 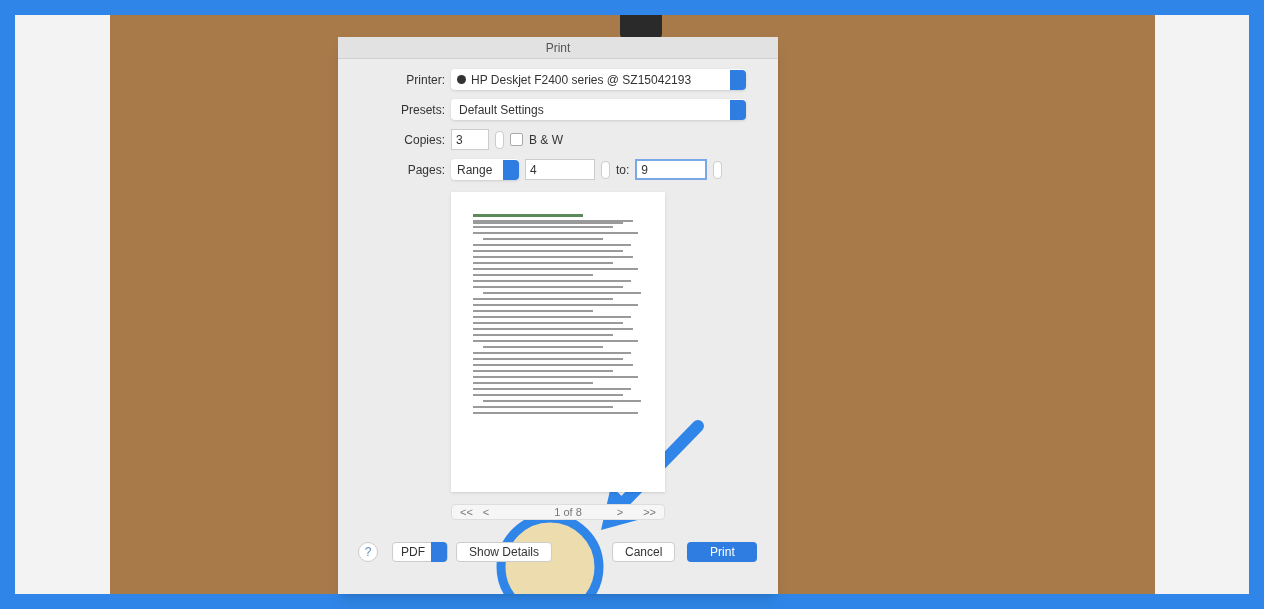 What do you see at coordinates (722, 552) in the screenshot?
I see `print-button: Print` at bounding box center [722, 552].